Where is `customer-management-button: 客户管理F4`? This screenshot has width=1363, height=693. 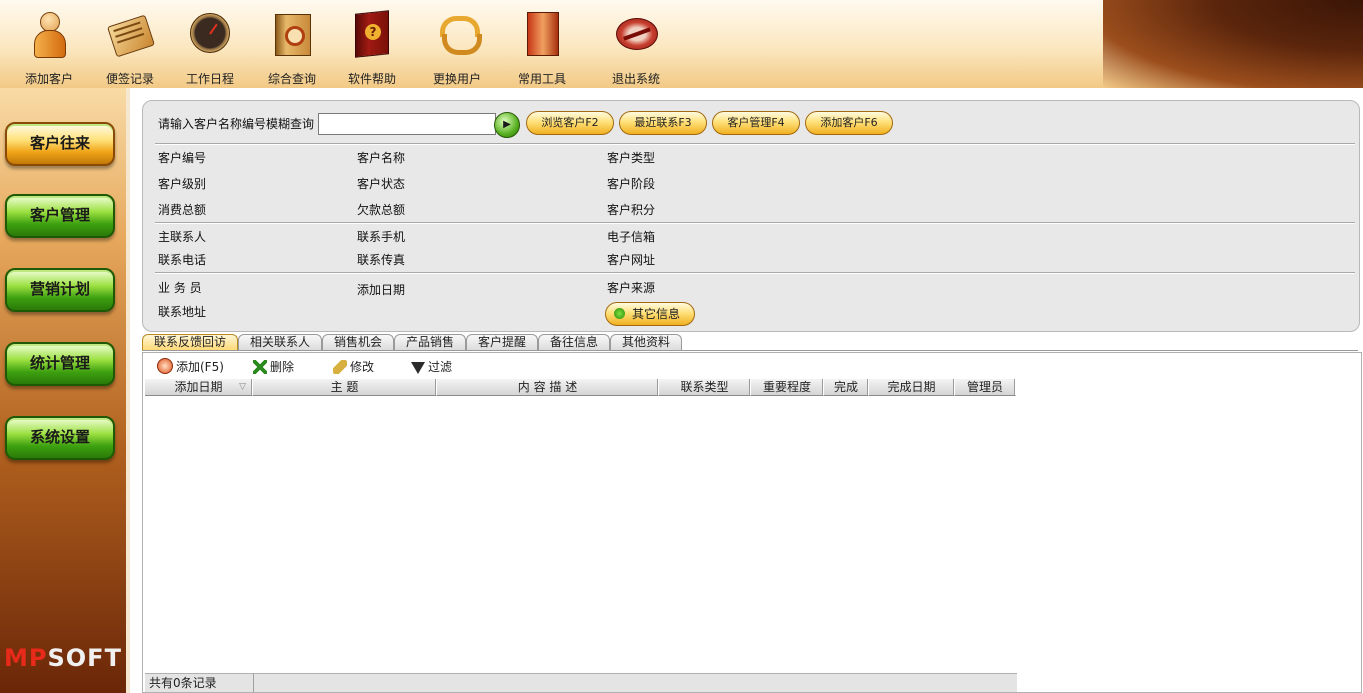 customer-management-button: 客户管理F4 is located at coordinates (756, 123).